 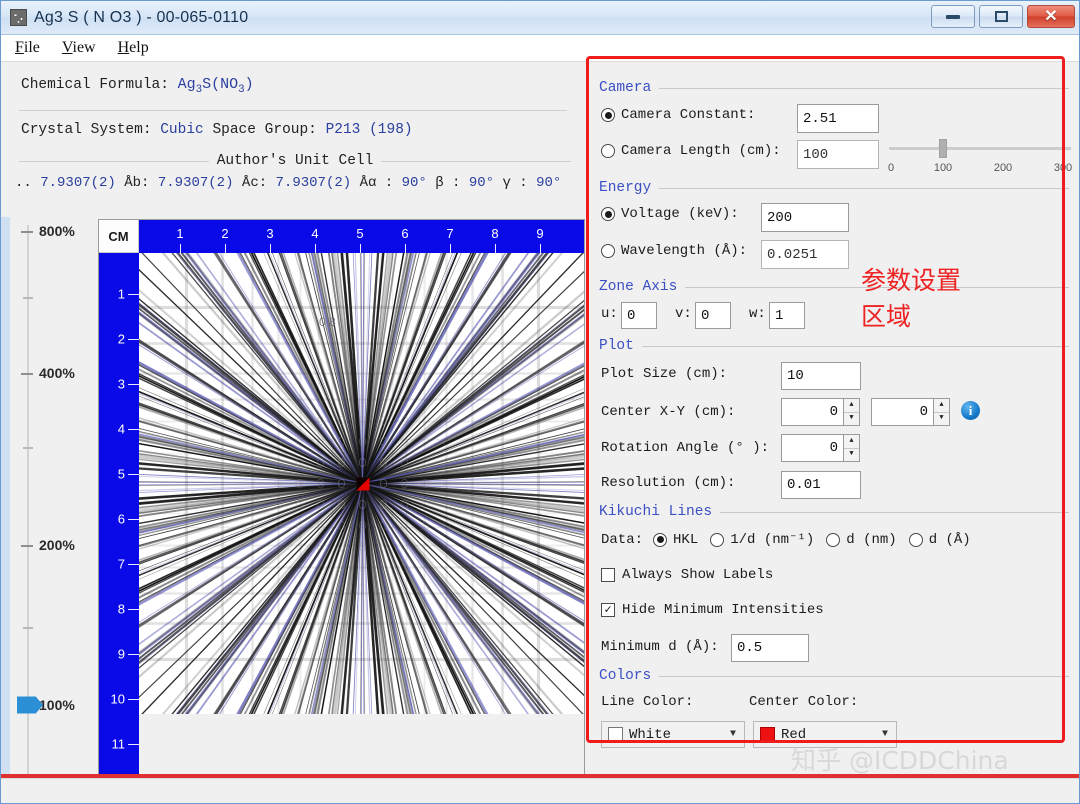 I want to click on h-tick-6: 6, so click(x=405, y=233).